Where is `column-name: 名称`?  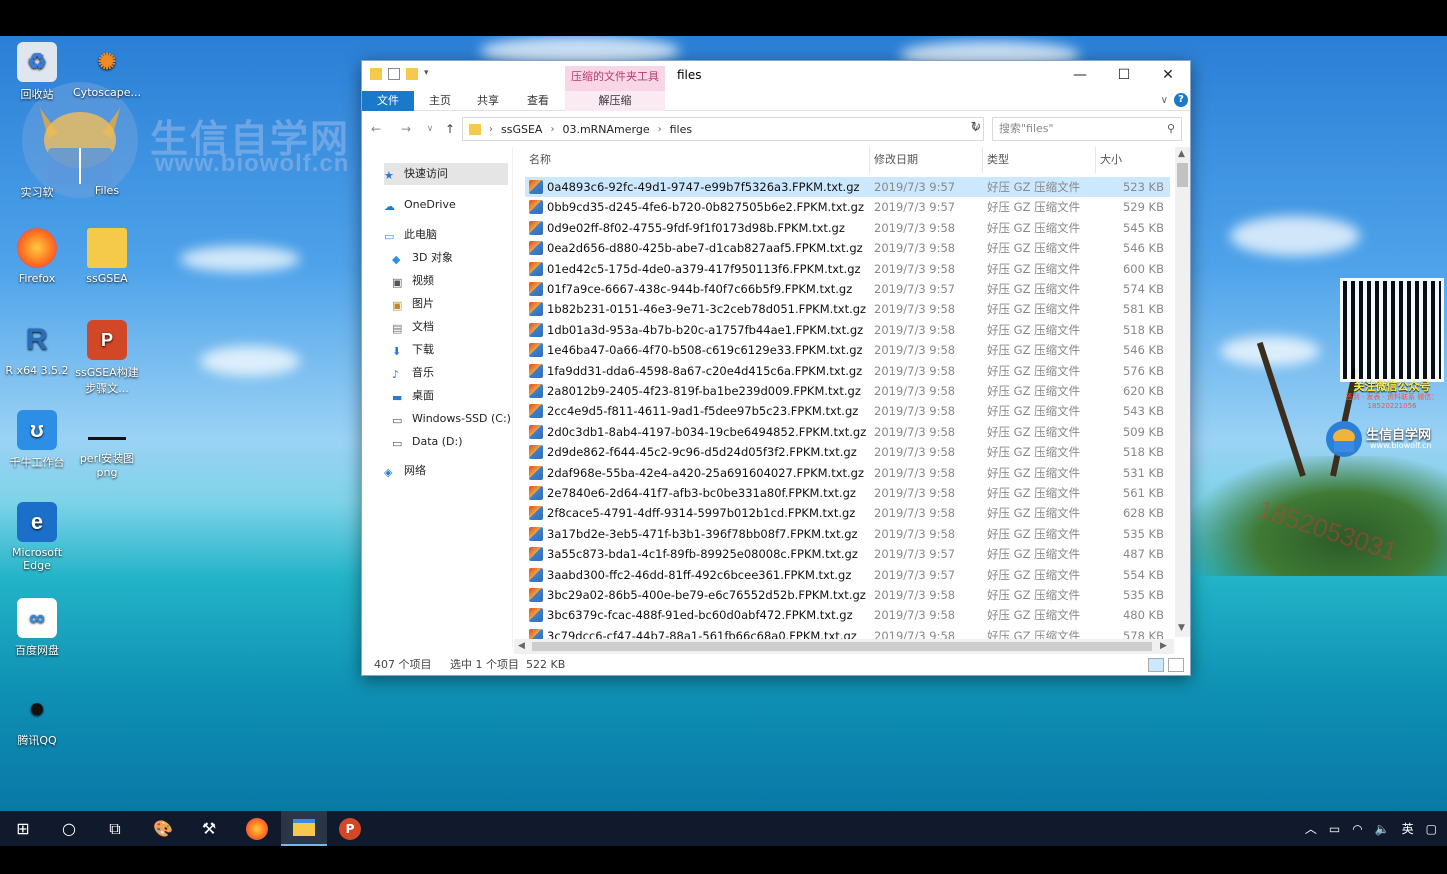
column-name: 名称 is located at coordinates (697, 160).